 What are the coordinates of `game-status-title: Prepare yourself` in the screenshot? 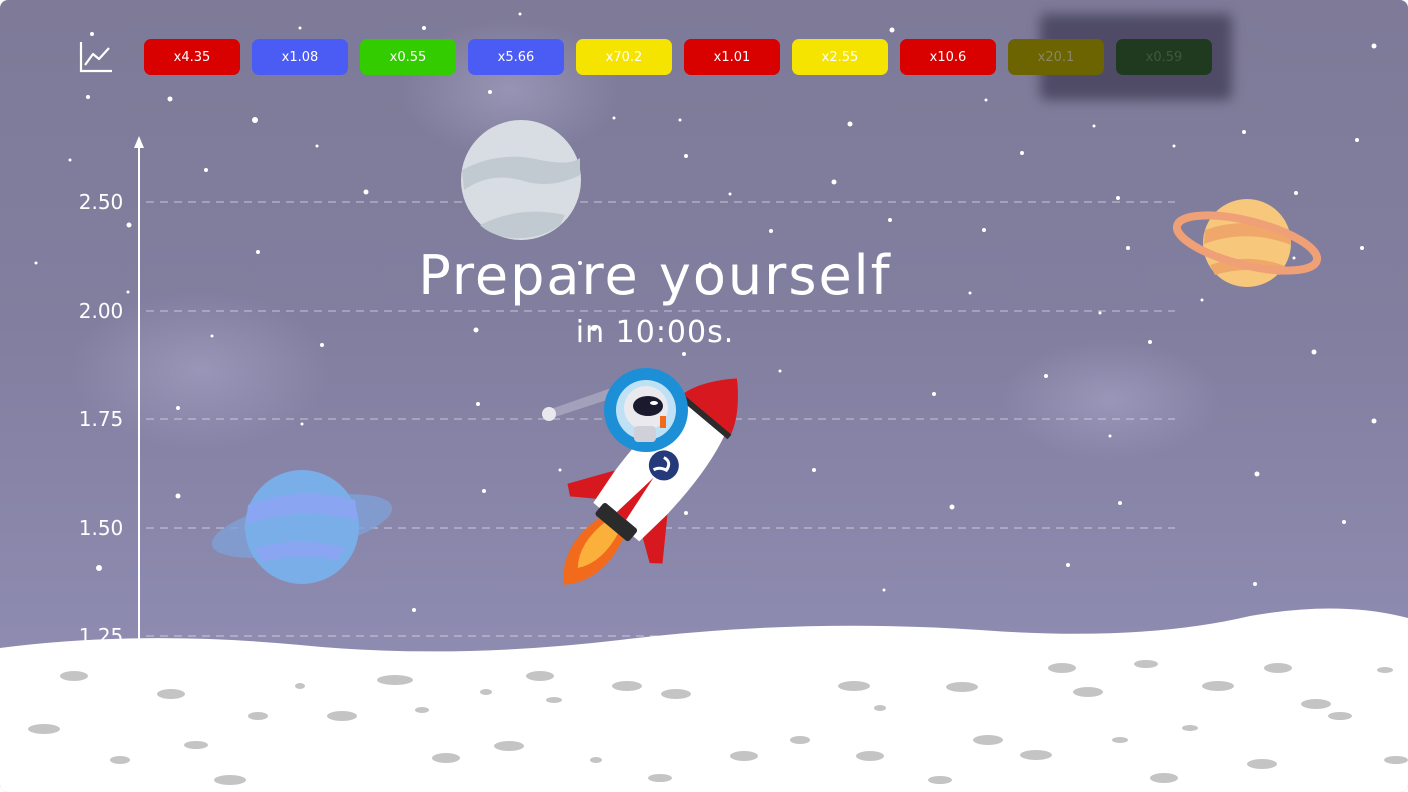 It's located at (655, 275).